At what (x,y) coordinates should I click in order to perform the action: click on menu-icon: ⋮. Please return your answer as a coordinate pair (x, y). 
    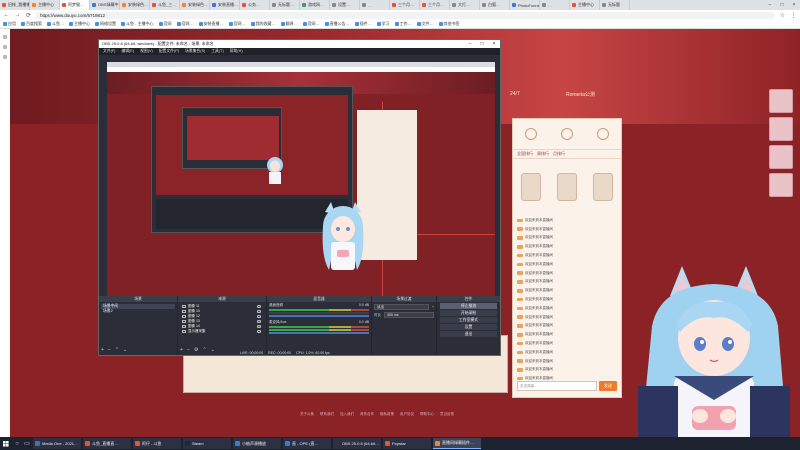
    Looking at the image, I should click on (793, 15).